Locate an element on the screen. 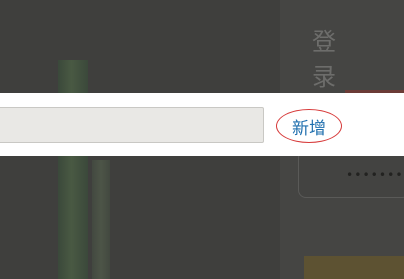  password-mask: •••••••• is located at coordinates (375, 175).